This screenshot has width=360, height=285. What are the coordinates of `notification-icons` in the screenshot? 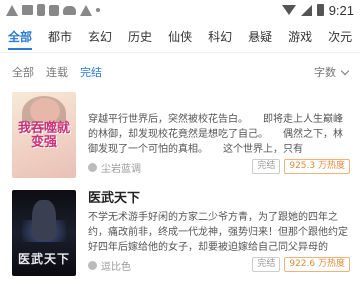 It's located at (53, 10).